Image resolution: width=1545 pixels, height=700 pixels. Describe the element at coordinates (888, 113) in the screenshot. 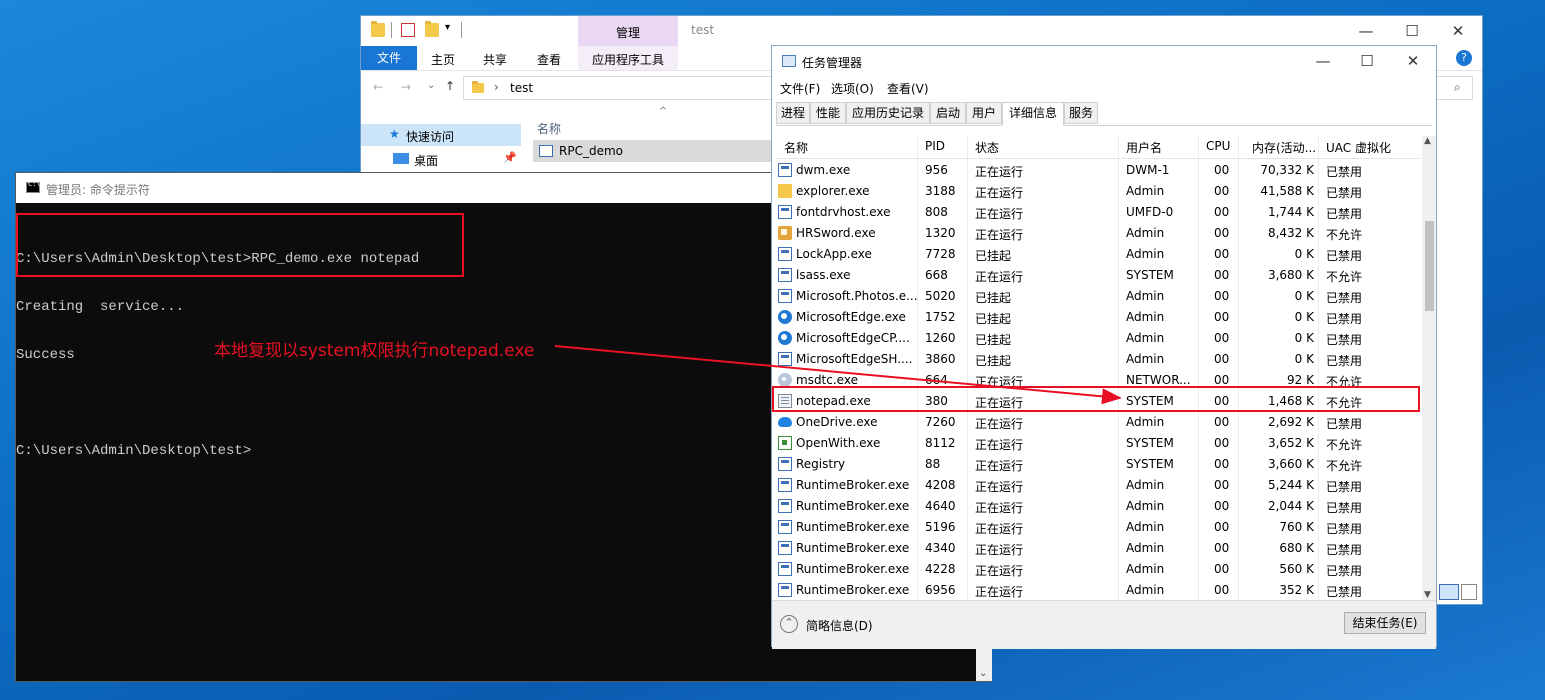

I see `tab-app-history: 应用历史记录` at that location.